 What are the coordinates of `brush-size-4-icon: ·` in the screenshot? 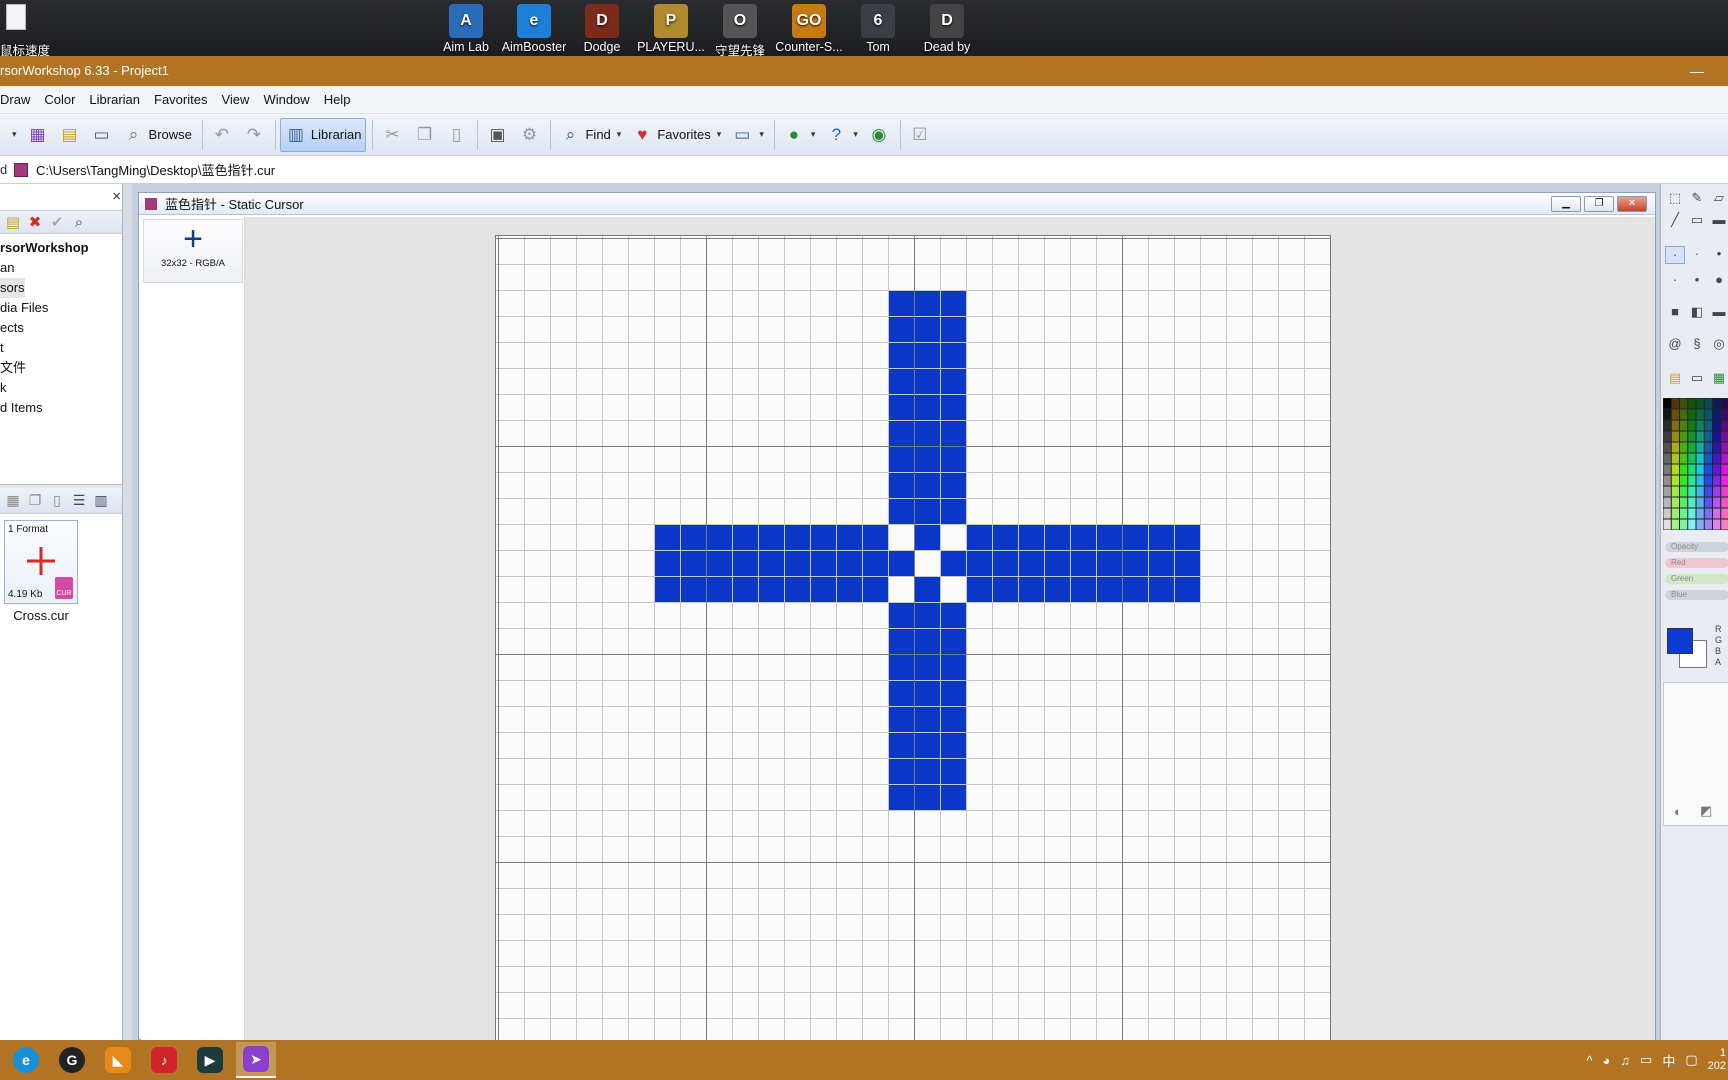 It's located at (1675, 281).